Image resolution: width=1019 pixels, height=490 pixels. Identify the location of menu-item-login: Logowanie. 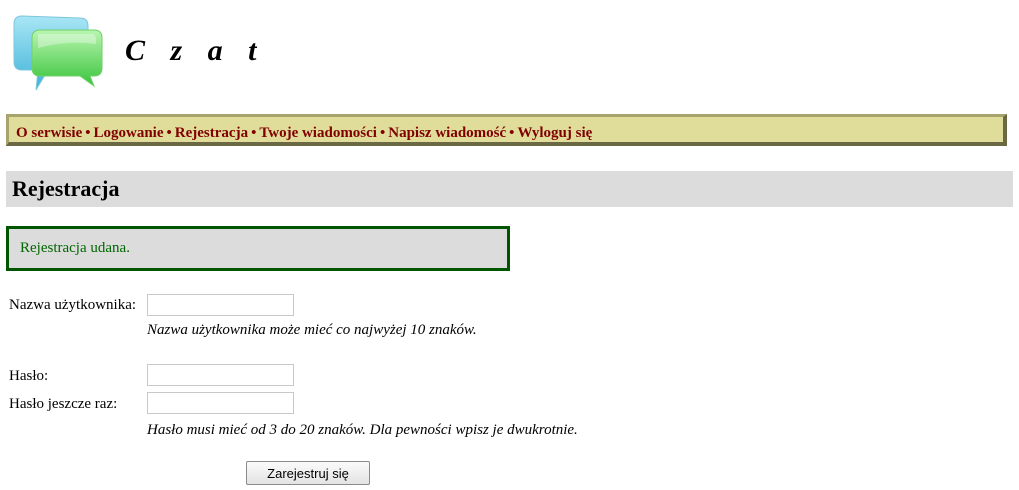
(129, 133).